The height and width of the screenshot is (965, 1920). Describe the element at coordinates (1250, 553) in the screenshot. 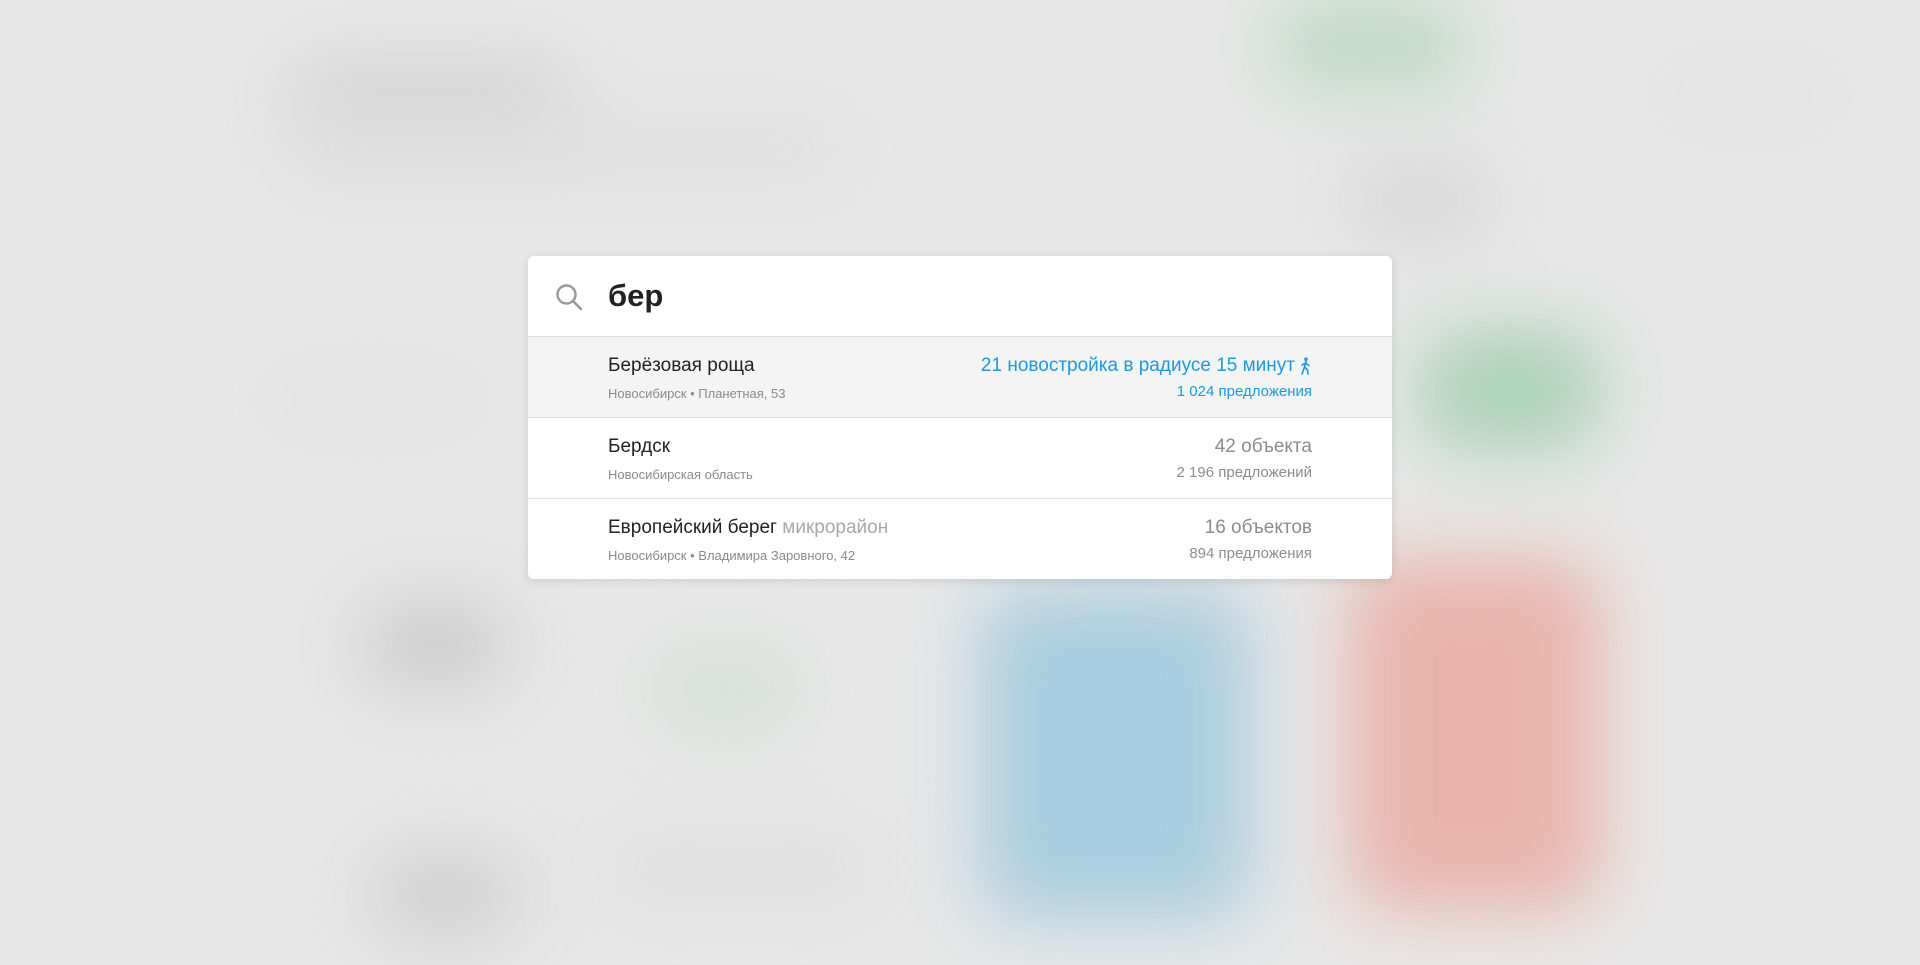

I see `result-offers: 894 предложения` at that location.